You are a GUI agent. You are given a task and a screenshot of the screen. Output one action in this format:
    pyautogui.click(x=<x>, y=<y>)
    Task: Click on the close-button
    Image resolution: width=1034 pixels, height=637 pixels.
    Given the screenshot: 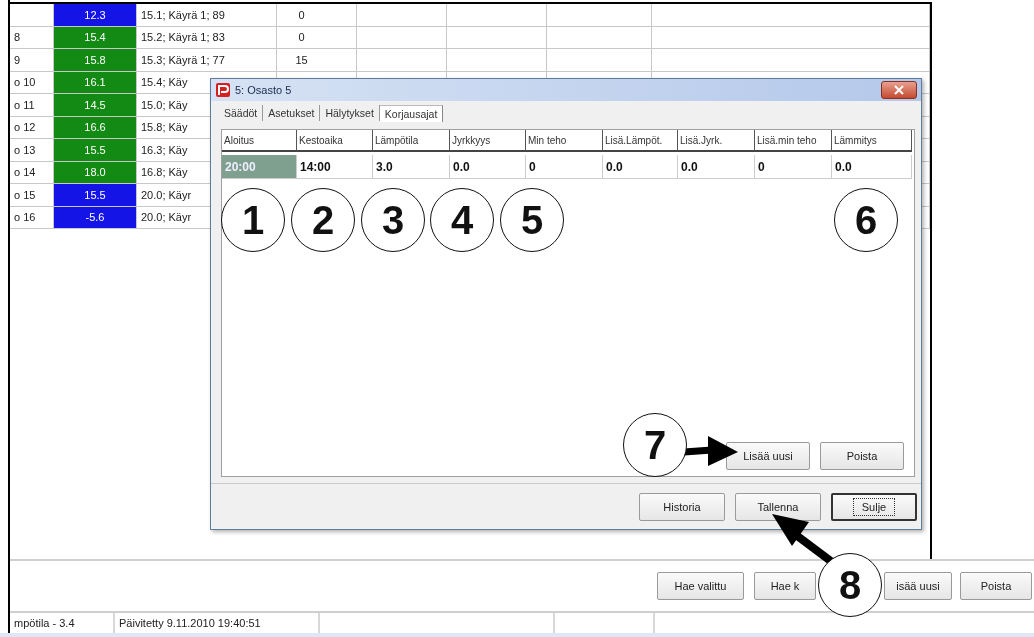 What is the action you would take?
    pyautogui.click(x=899, y=90)
    